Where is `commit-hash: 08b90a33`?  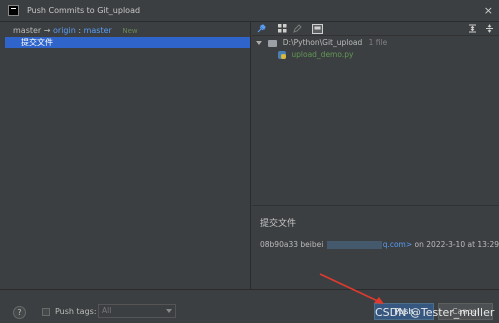
commit-hash: 08b90a33 is located at coordinates (279, 244).